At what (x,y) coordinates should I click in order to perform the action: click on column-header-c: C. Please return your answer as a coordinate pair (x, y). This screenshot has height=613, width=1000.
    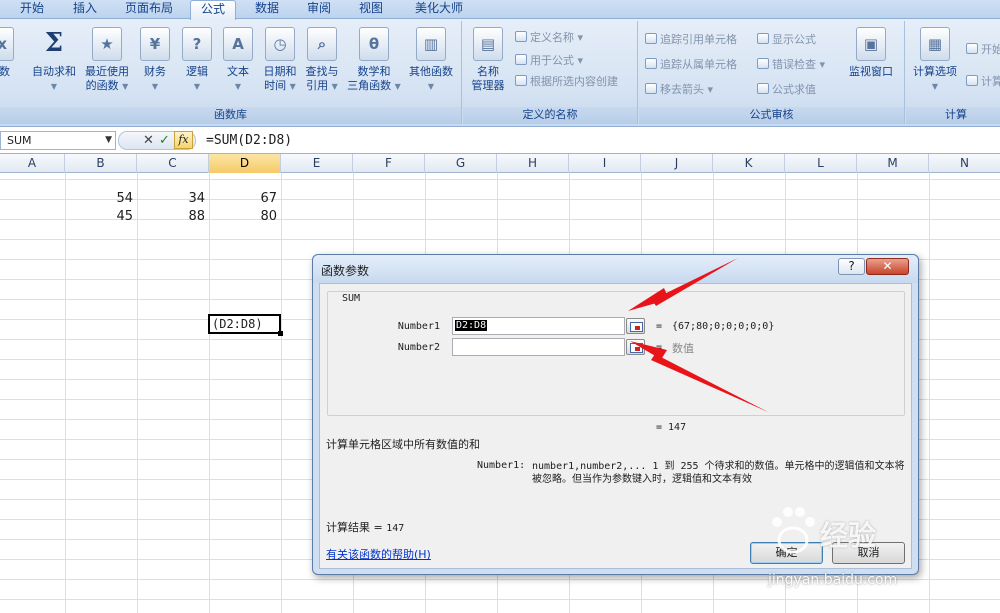
    Looking at the image, I should click on (173, 163).